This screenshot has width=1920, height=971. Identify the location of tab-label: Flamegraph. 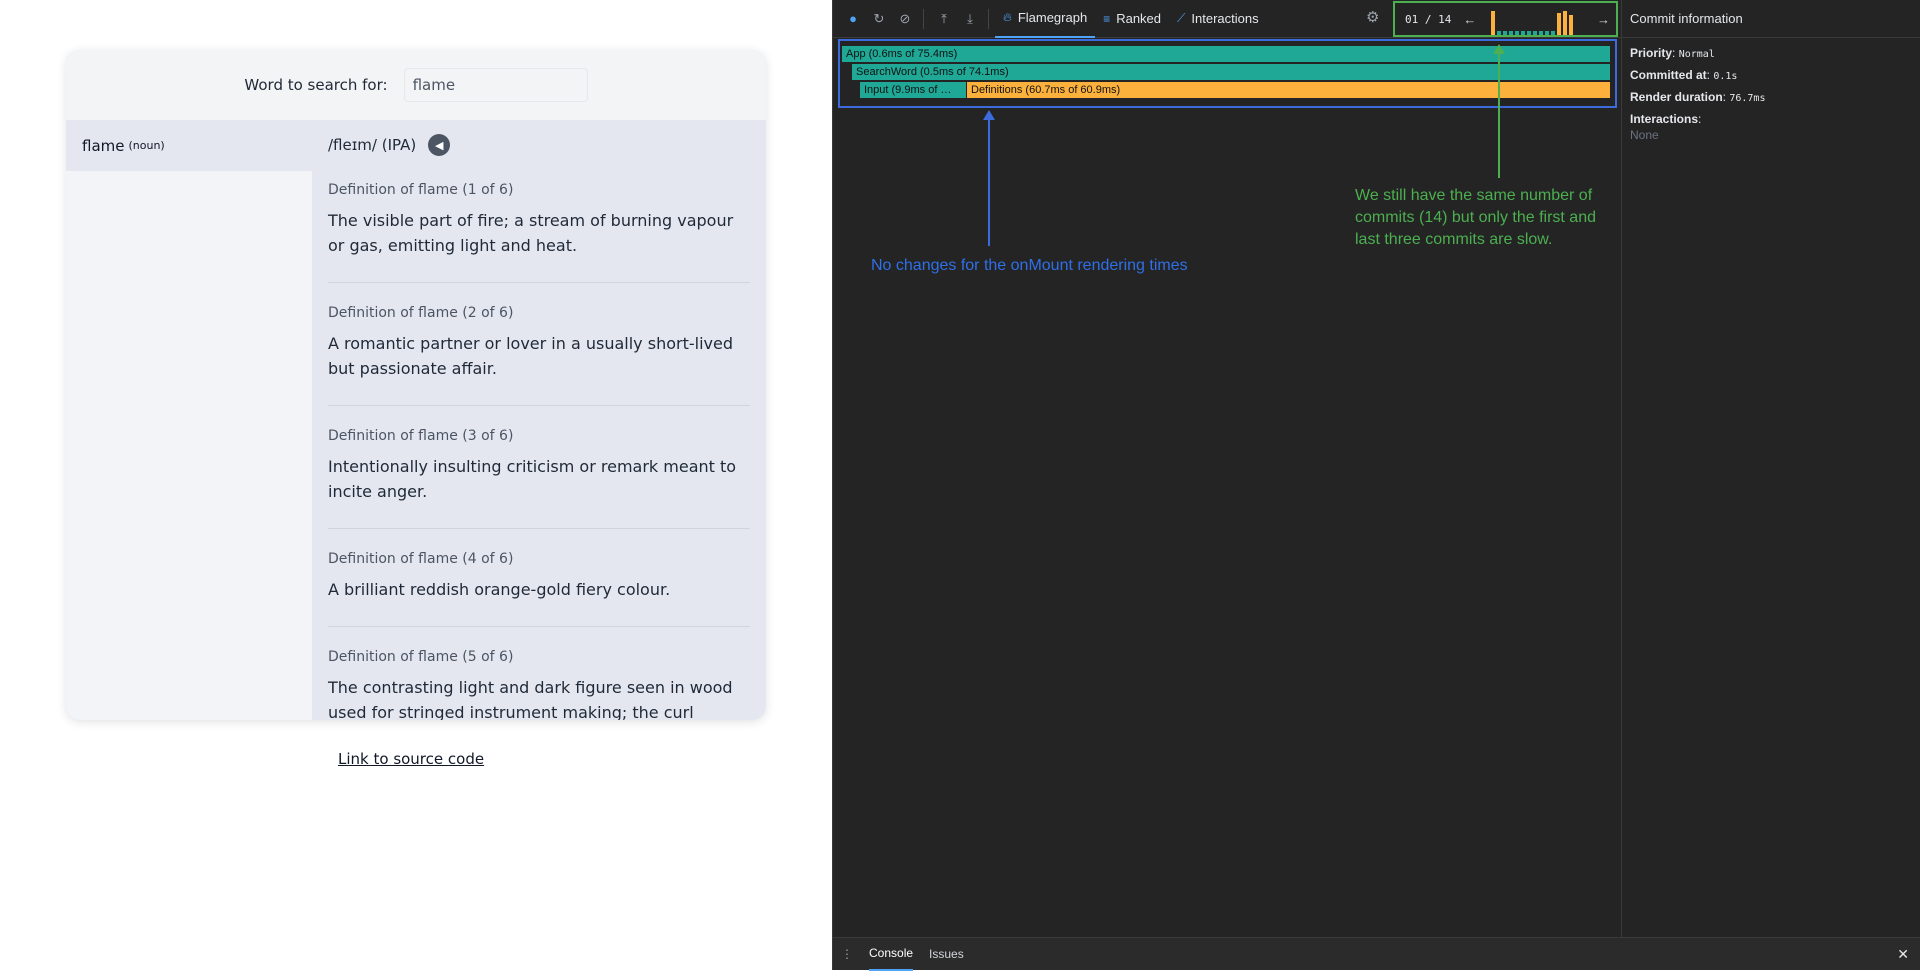
(1052, 17).